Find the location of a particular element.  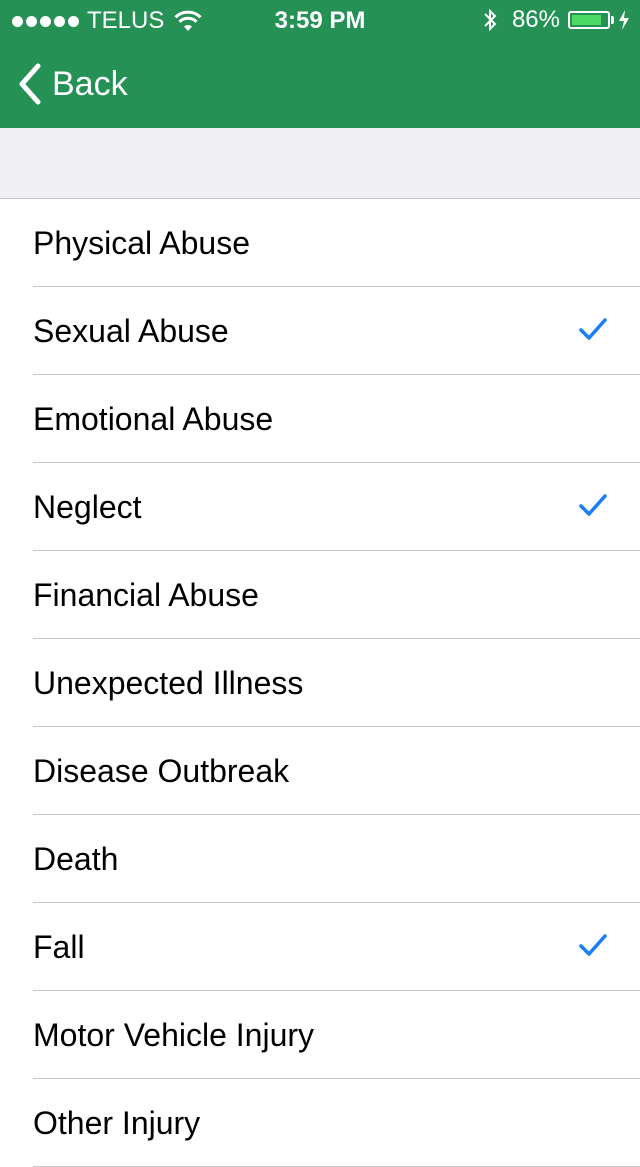

top-bar: TELUS 3:59 PM 86% Back is located at coordinates (320, 64).